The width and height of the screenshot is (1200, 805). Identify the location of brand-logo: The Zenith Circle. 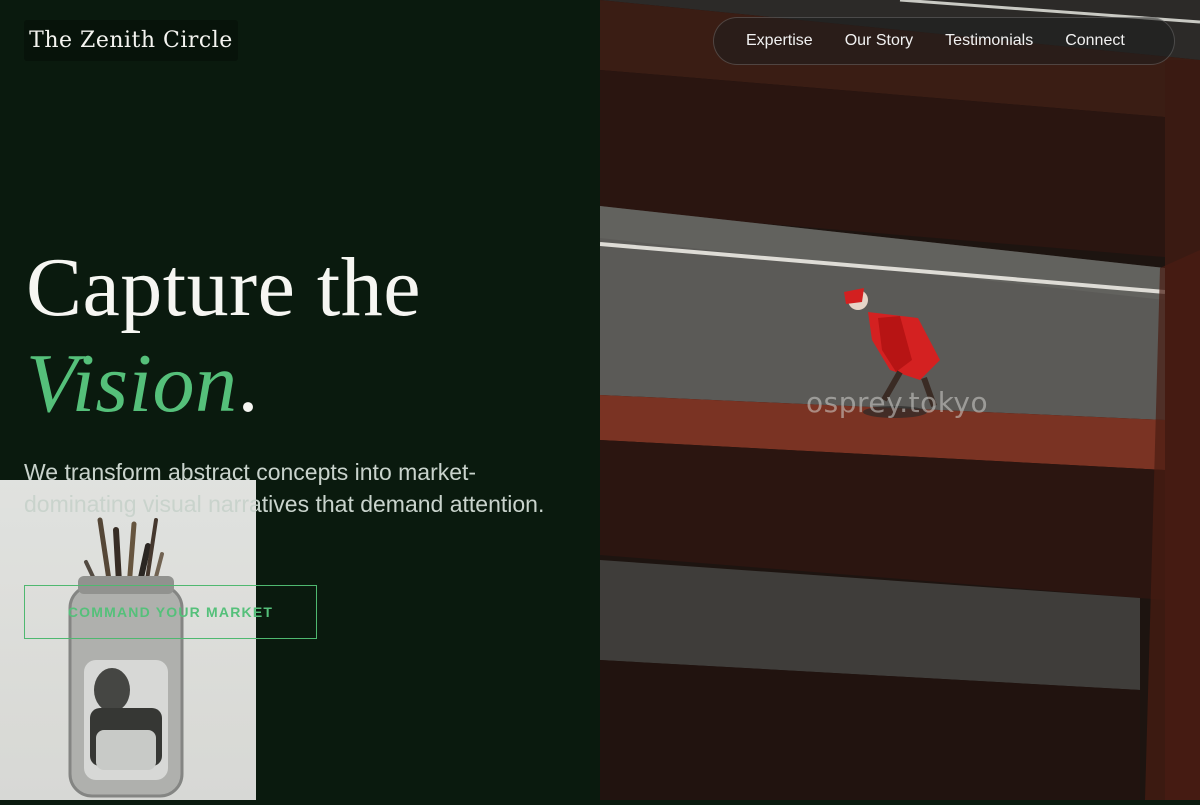
(131, 40).